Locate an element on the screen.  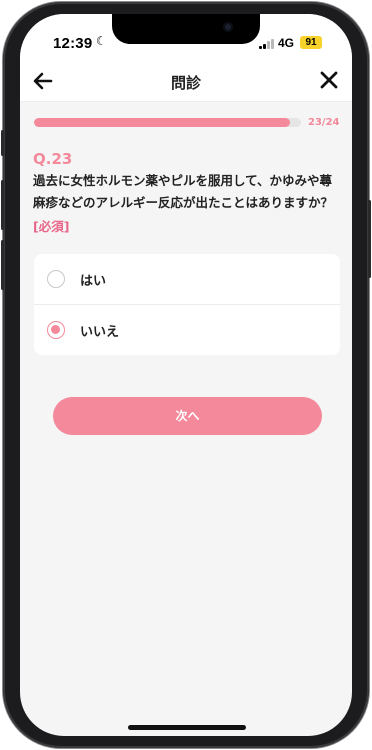
option-label: はい is located at coordinates (93, 281).